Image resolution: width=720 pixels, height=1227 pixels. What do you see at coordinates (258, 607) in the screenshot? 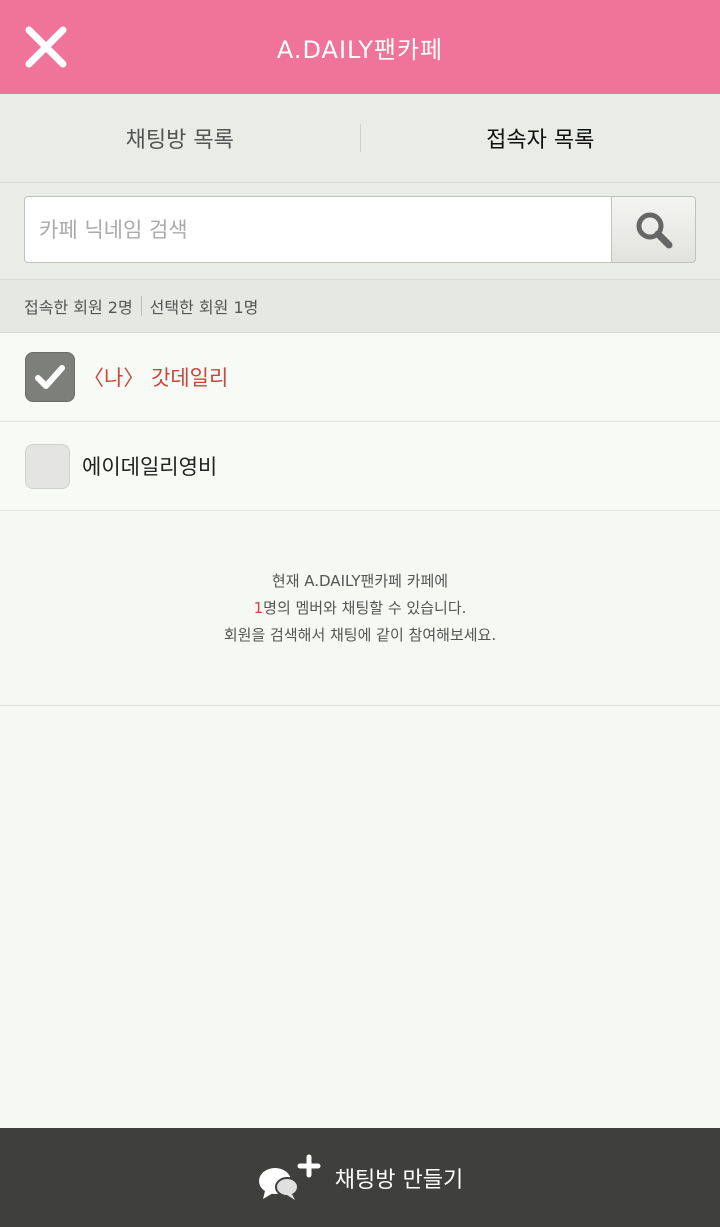
I see `available-member-count: 1` at bounding box center [258, 607].